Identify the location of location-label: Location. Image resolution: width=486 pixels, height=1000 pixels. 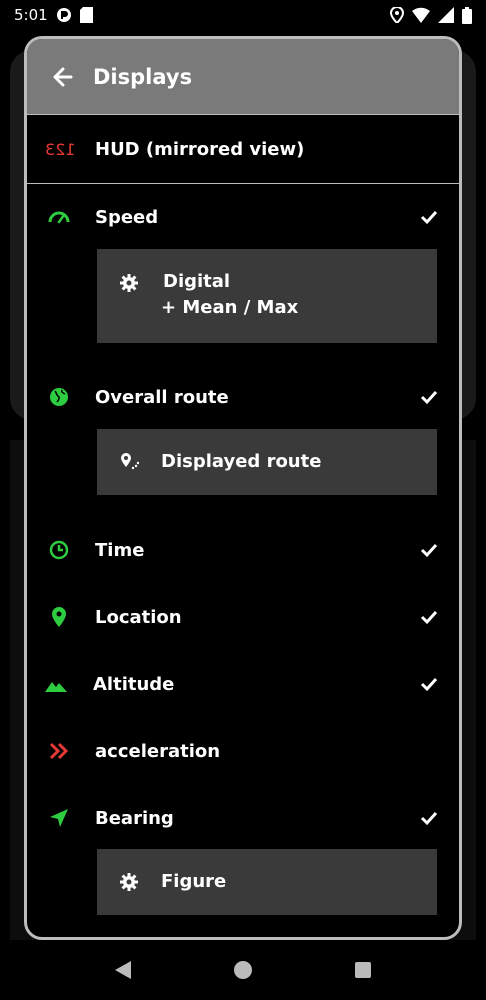
(138, 617).